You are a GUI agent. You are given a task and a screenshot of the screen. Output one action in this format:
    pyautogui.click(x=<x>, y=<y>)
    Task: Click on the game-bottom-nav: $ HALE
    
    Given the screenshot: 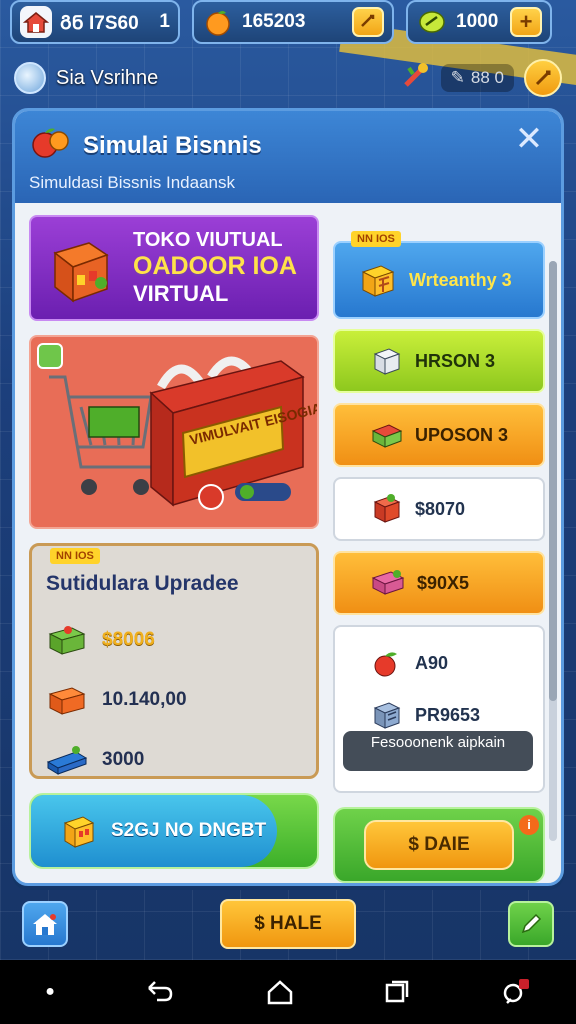 What is the action you would take?
    pyautogui.click(x=288, y=924)
    